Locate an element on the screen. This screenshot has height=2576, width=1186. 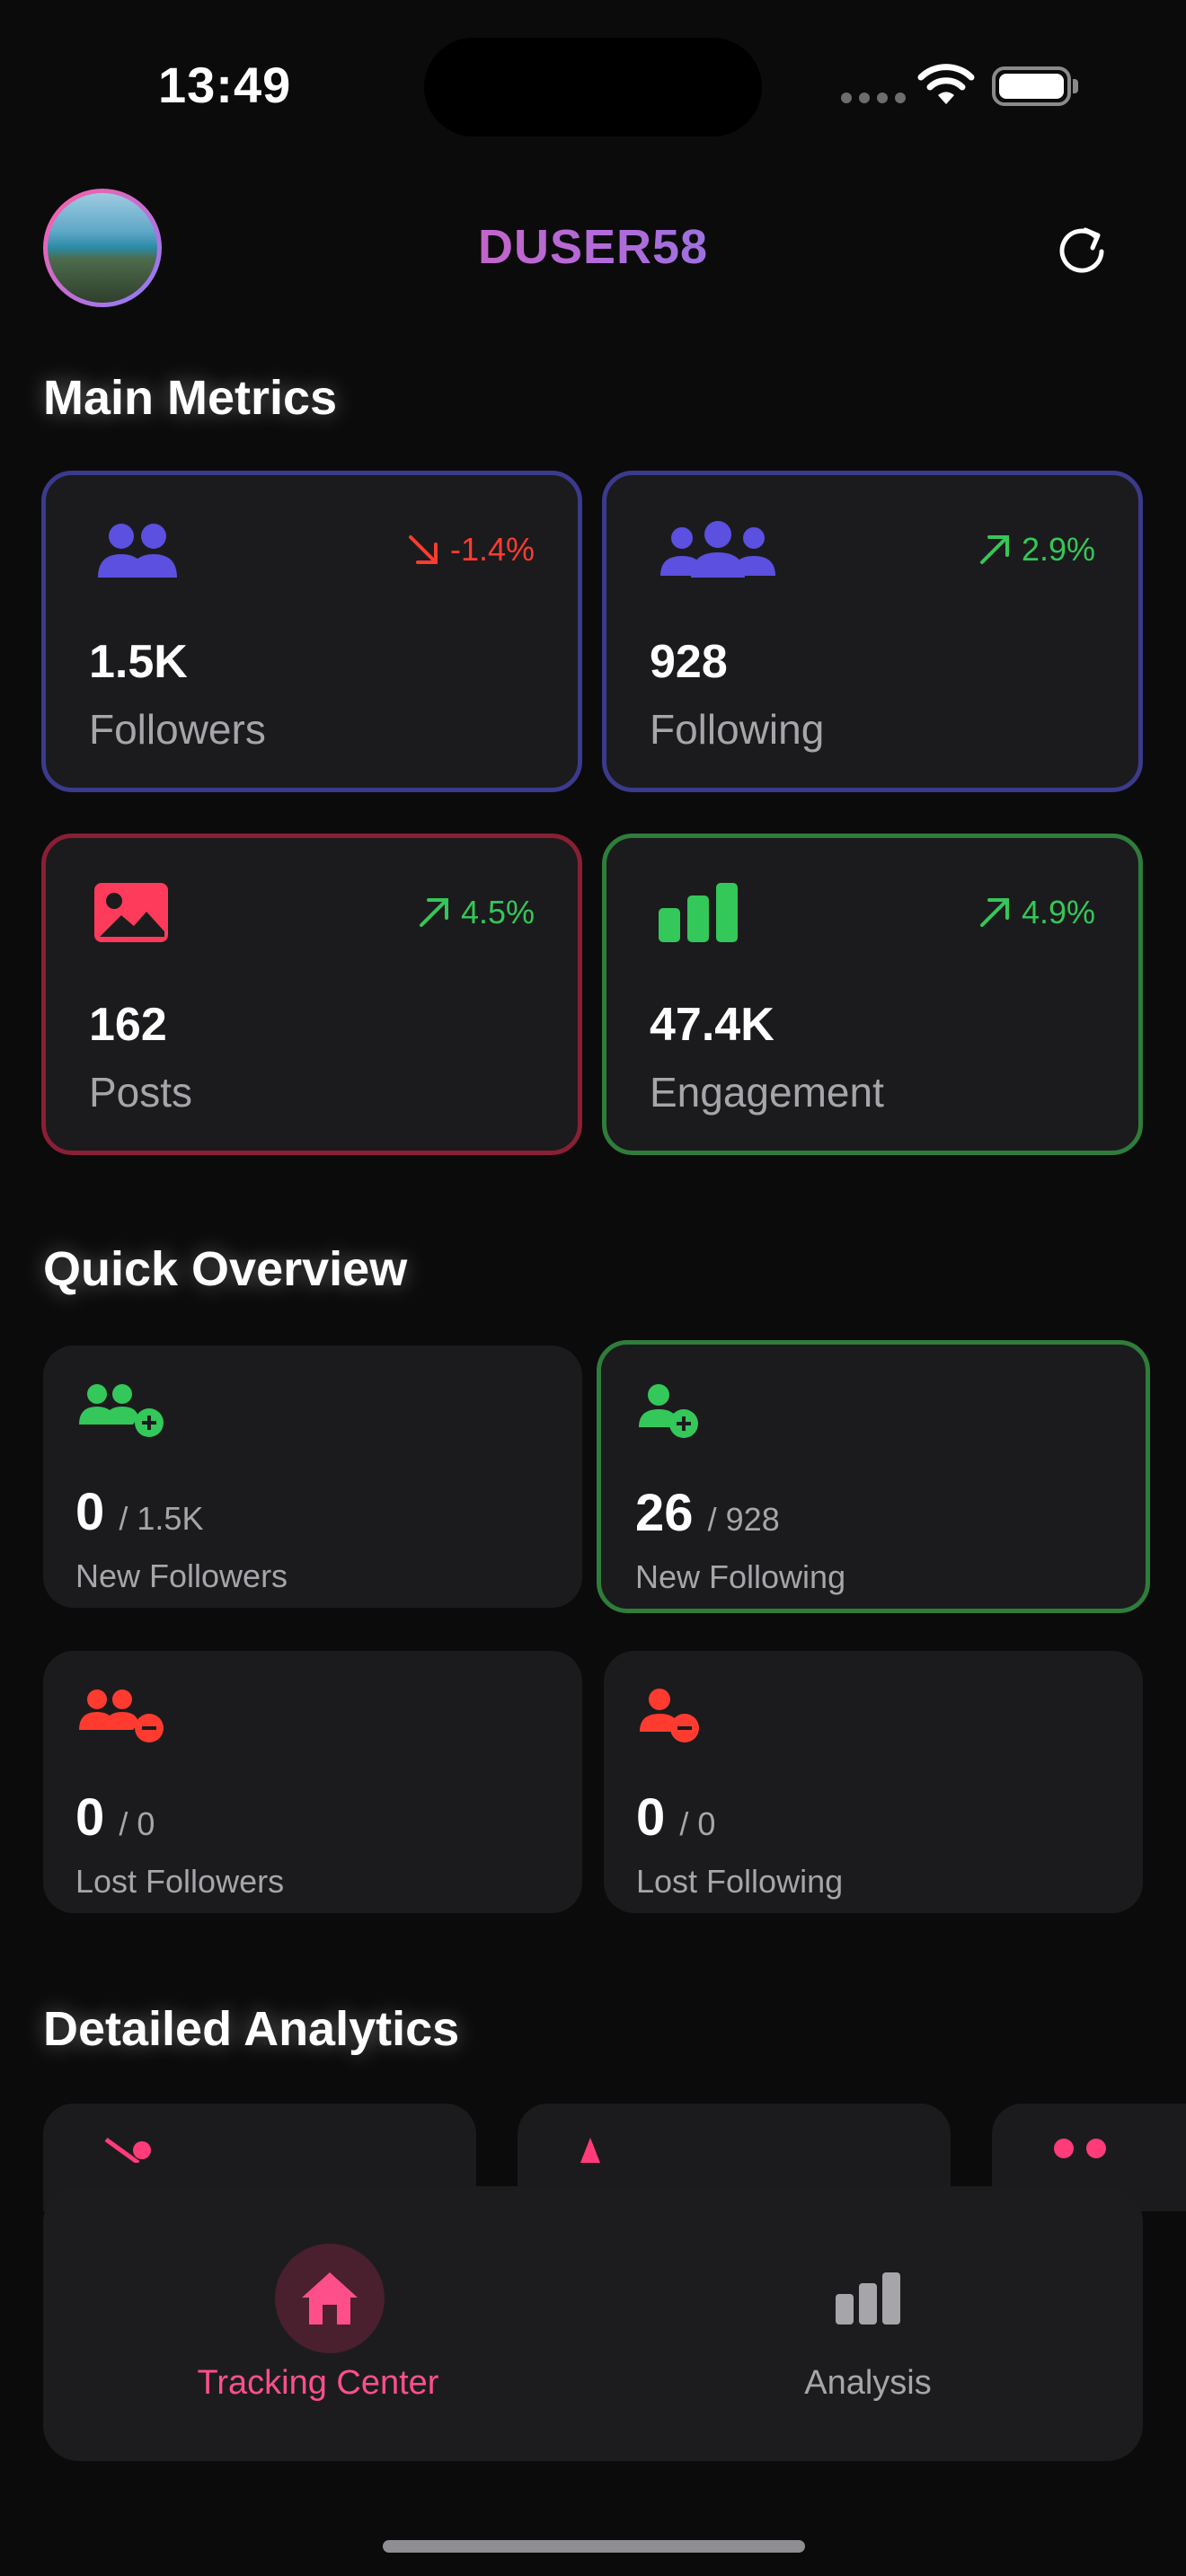
metric-label: Followers is located at coordinates (177, 729).